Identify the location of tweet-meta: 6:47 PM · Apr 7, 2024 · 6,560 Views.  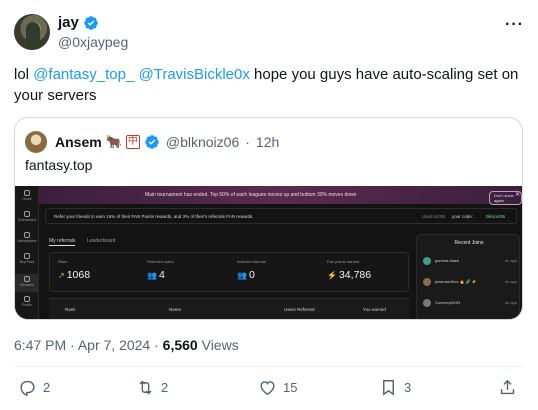
(126, 345).